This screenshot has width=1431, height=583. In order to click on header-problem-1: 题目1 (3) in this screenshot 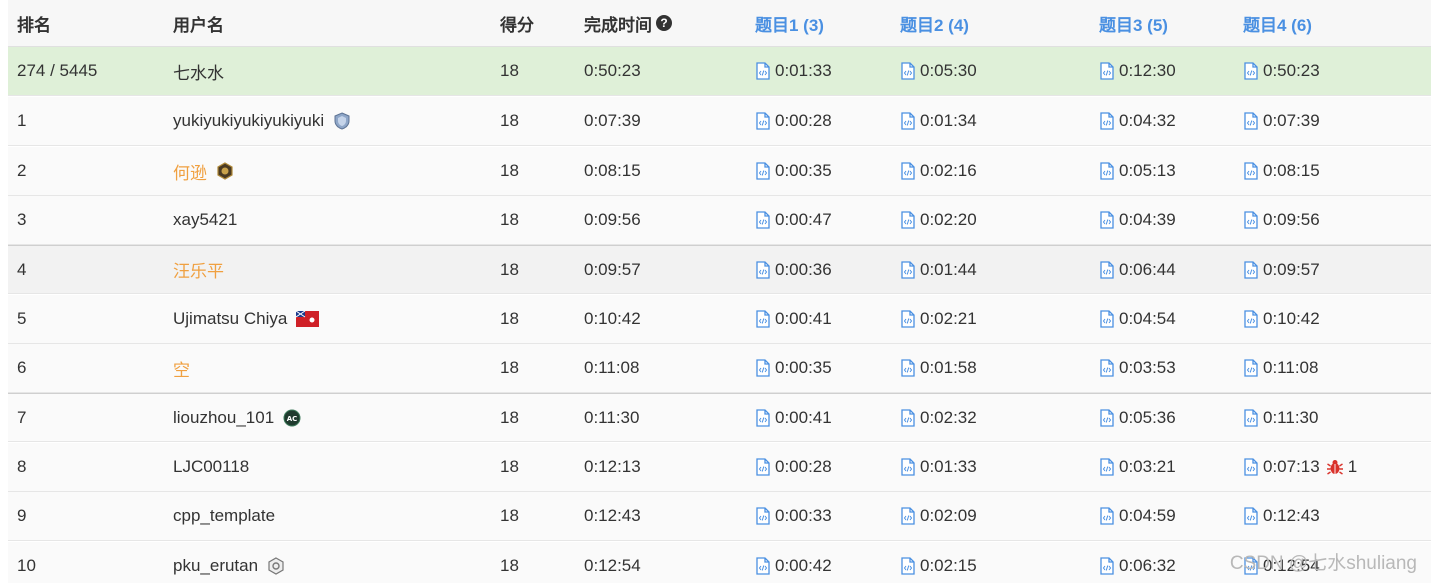, I will do `click(789, 23)`.